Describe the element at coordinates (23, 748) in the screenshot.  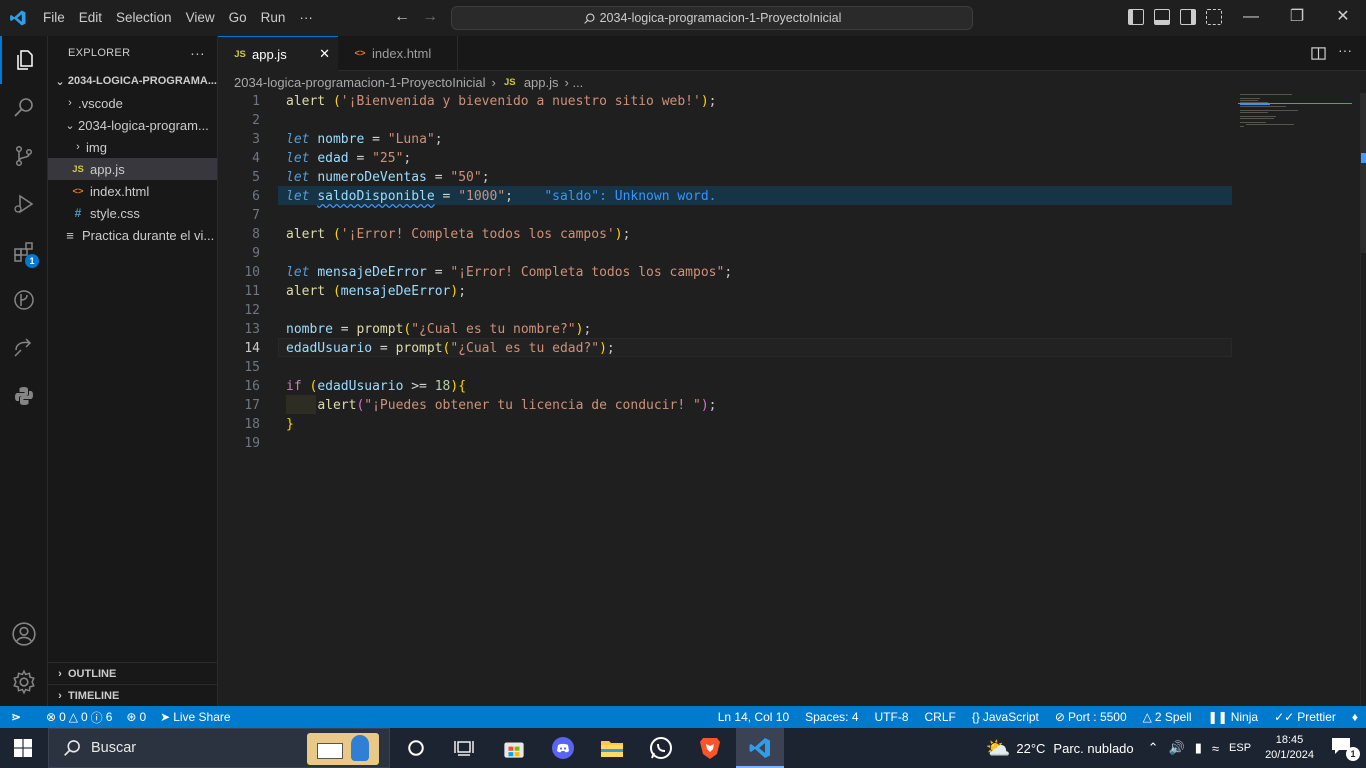
I see `windows-start-icon` at that location.